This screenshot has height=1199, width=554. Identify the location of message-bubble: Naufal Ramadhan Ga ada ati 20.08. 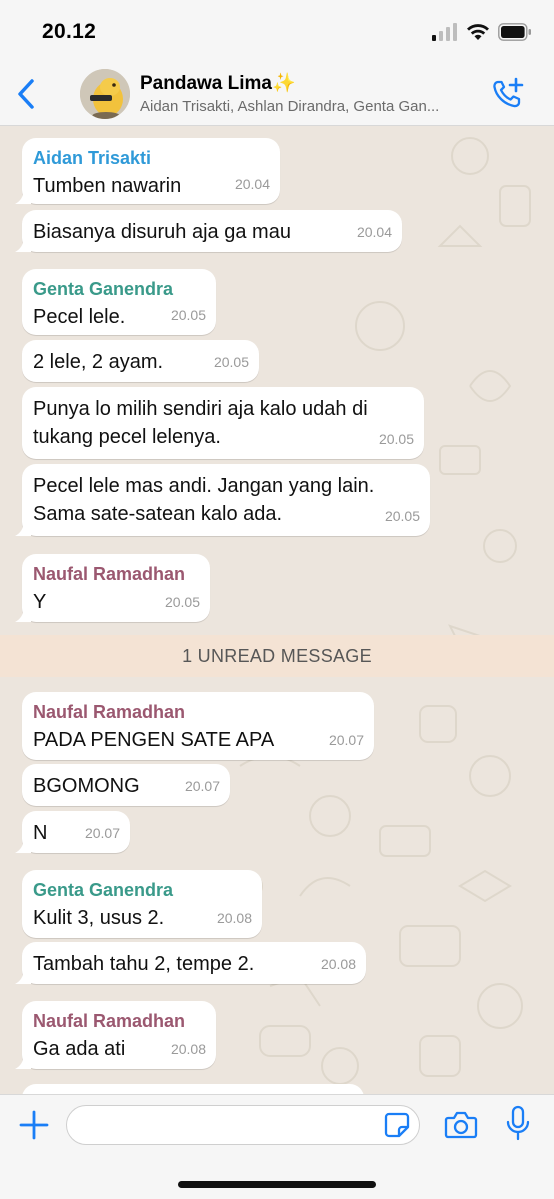
(119, 1035).